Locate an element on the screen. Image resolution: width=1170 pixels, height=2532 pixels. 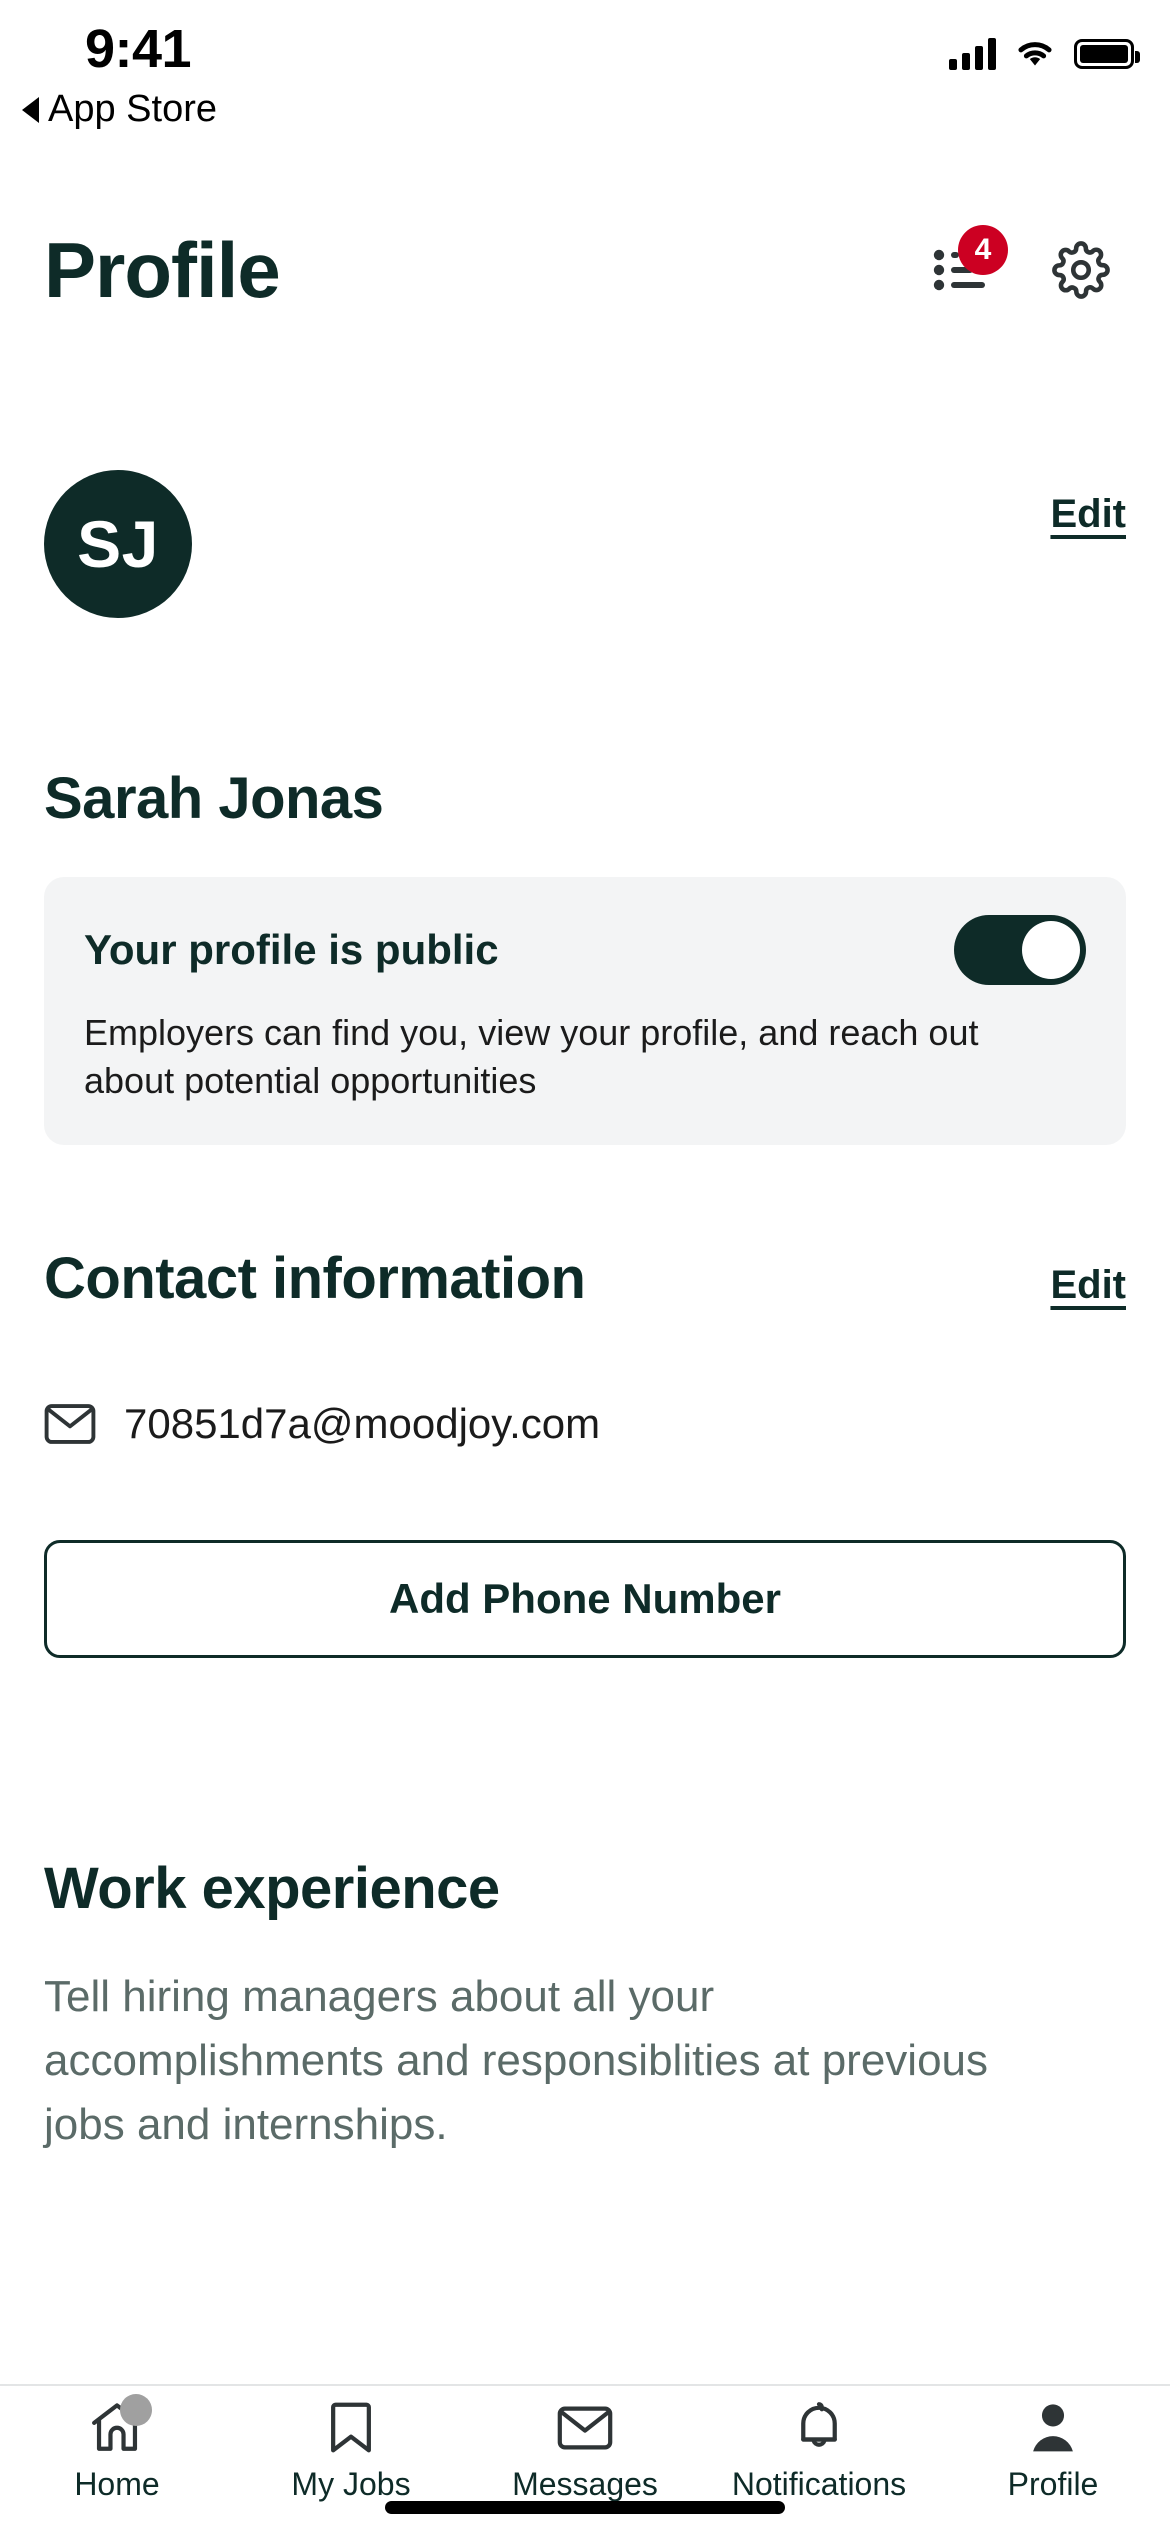
email-row: 70851d7a@moodjoy.com is located at coordinates (322, 1424).